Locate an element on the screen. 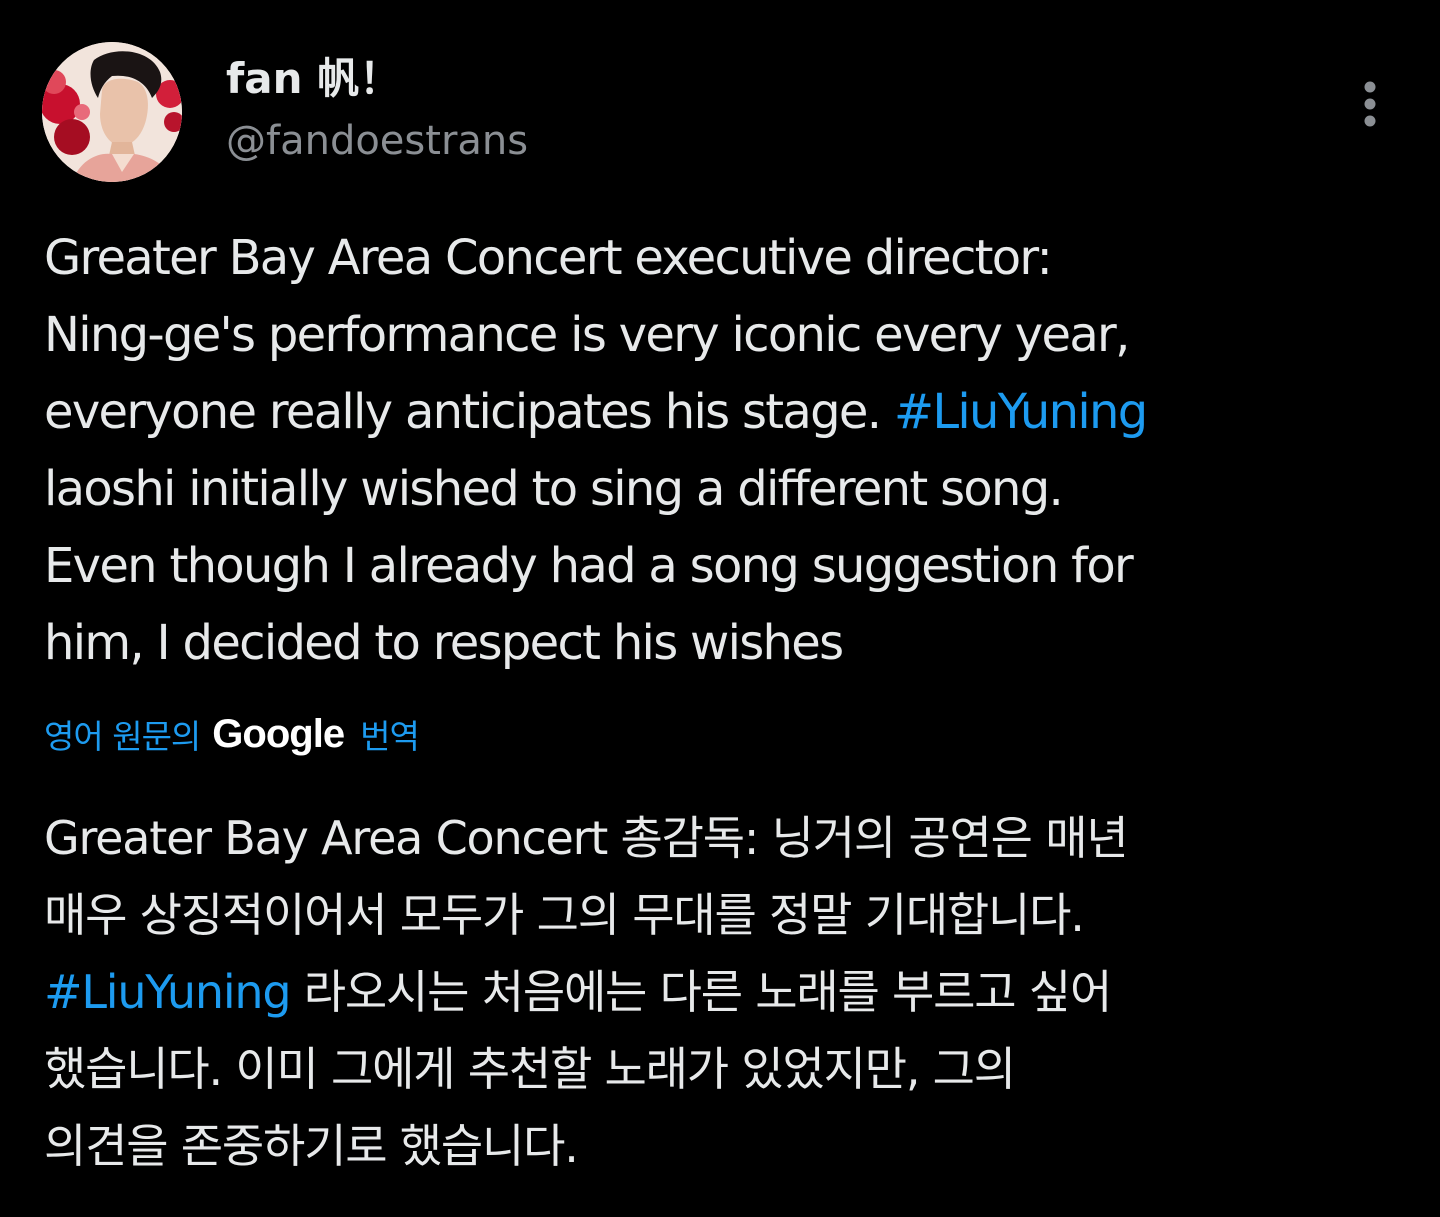 The width and height of the screenshot is (1440, 1217). avatar is located at coordinates (112, 112).